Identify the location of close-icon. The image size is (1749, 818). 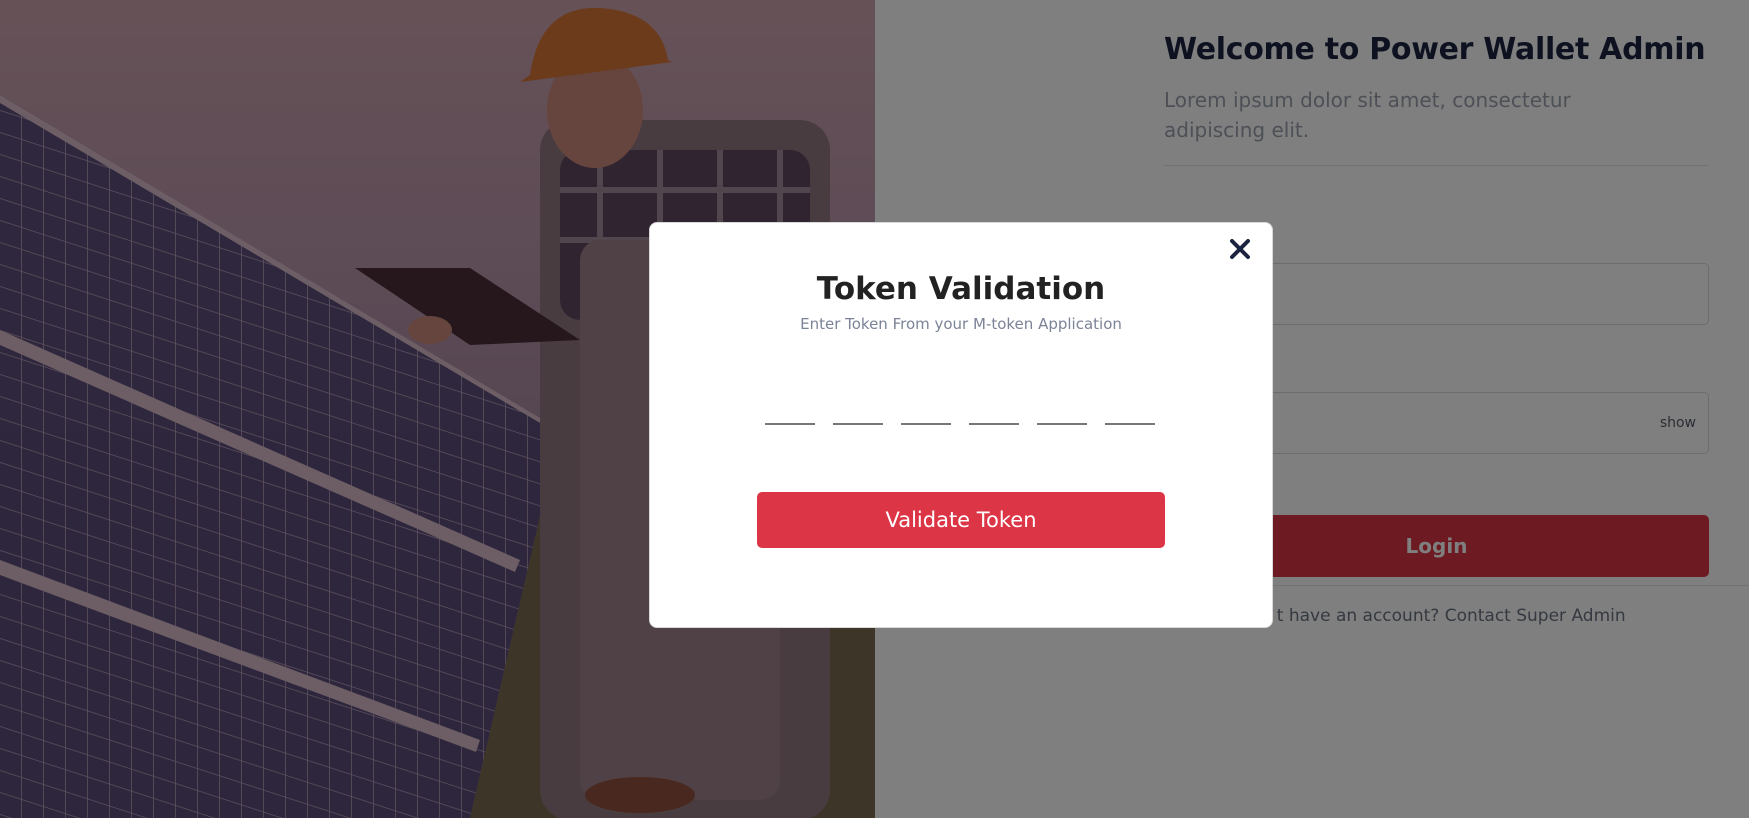
(1240, 249).